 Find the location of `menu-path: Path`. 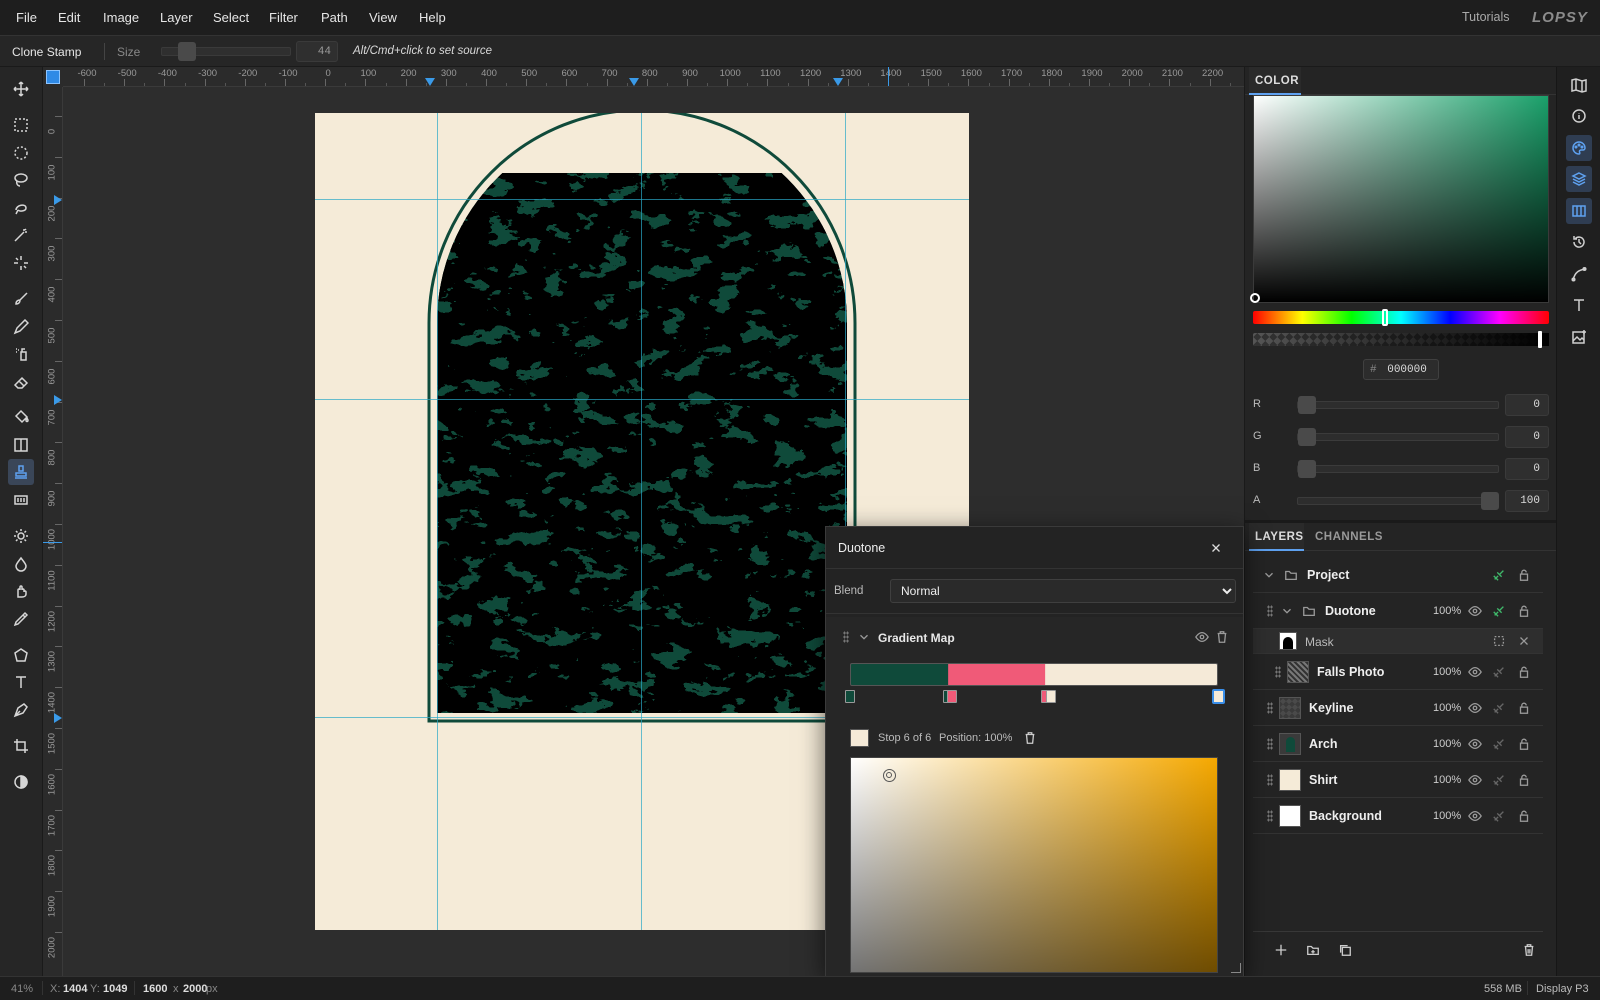

menu-path: Path is located at coordinates (334, 17).